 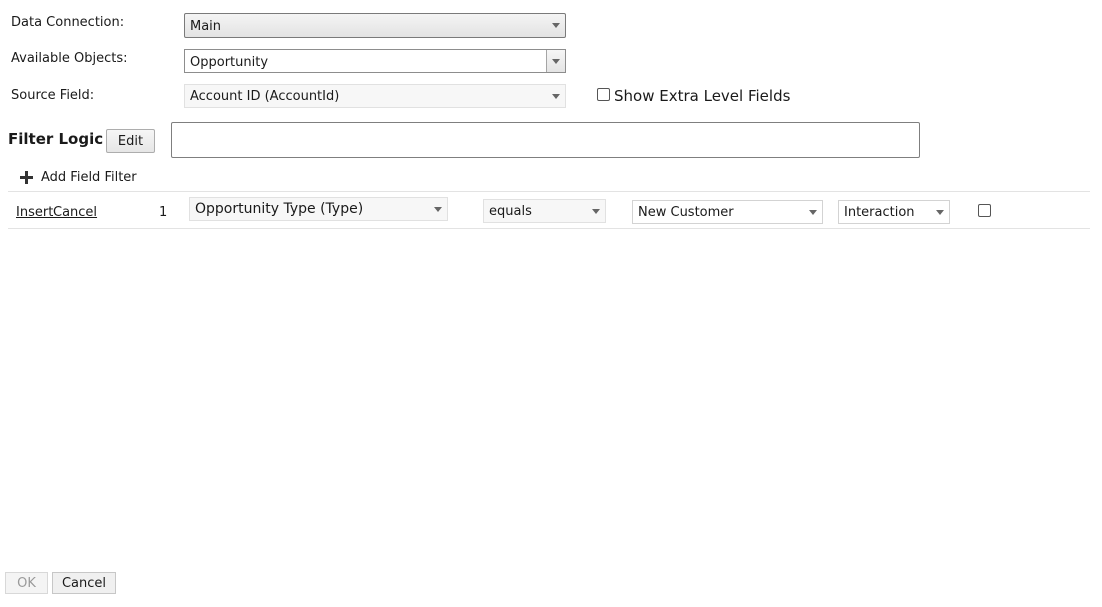 I want to click on add-field-filter-label: Add Field Filter, so click(x=89, y=177).